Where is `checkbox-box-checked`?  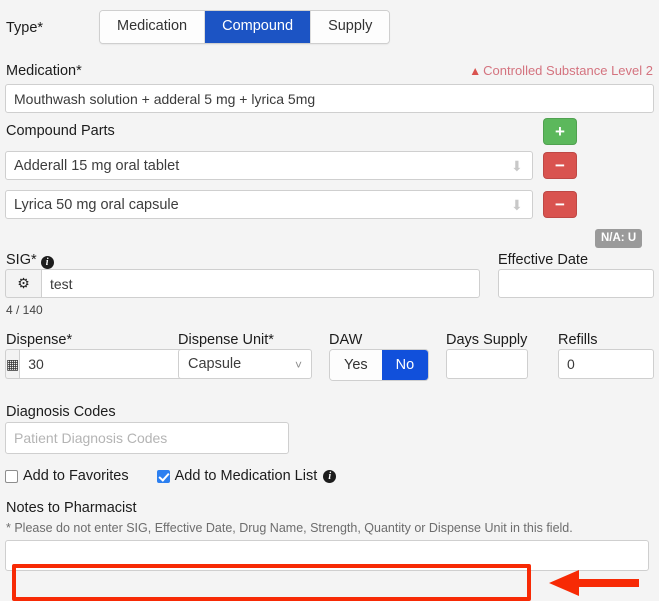 checkbox-box-checked is located at coordinates (163, 476).